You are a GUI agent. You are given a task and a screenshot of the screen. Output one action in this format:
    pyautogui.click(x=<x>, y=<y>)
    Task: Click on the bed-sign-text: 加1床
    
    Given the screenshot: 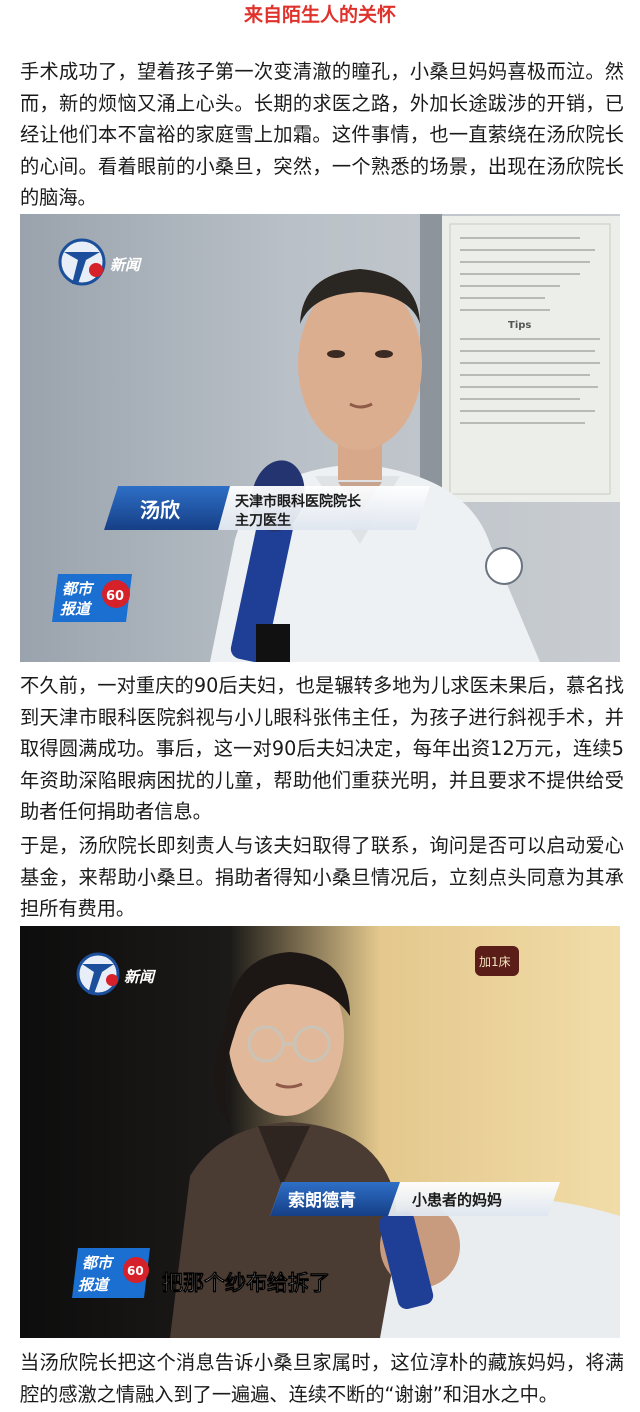 What is the action you would take?
    pyautogui.click(x=495, y=962)
    